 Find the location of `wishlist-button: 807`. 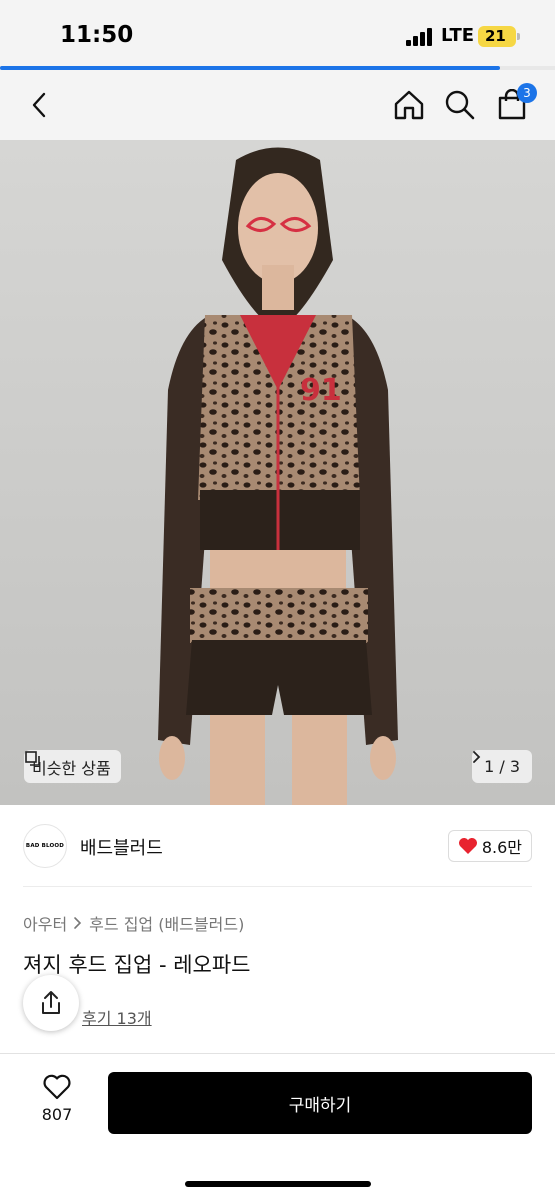

wishlist-button: 807 is located at coordinates (57, 1103).